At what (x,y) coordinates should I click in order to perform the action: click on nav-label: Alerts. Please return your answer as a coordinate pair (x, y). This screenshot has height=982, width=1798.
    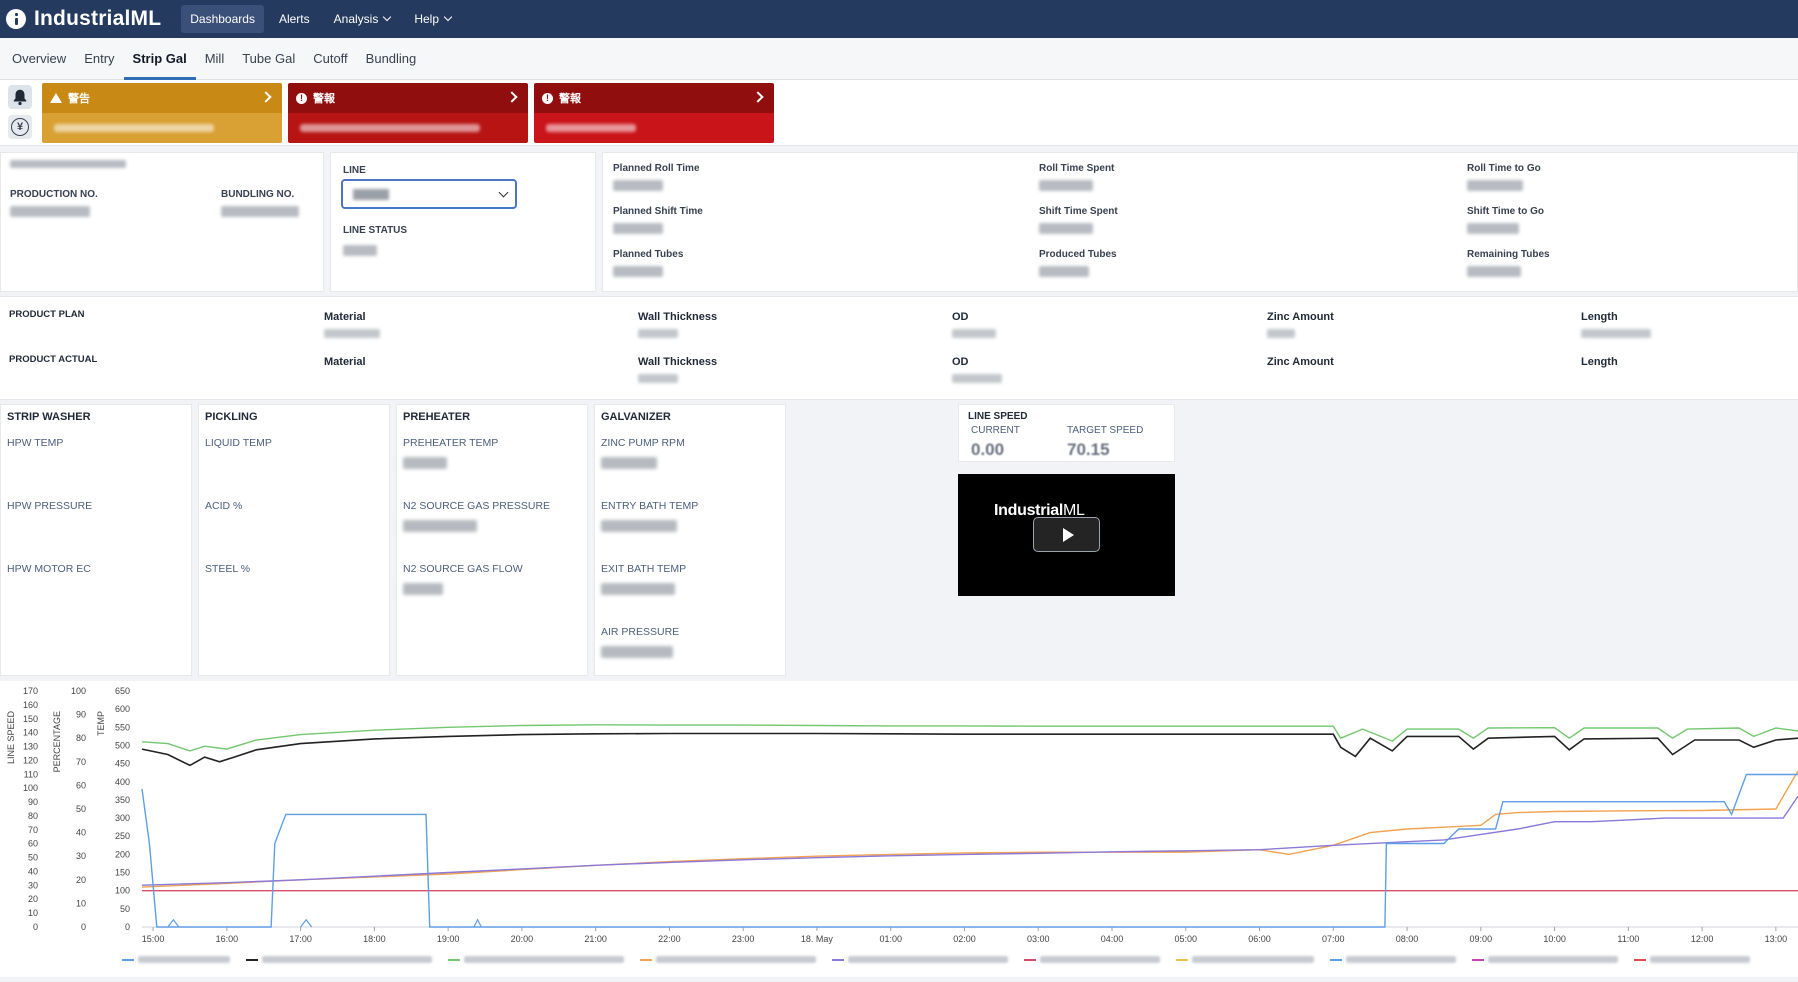
    Looking at the image, I should click on (294, 19).